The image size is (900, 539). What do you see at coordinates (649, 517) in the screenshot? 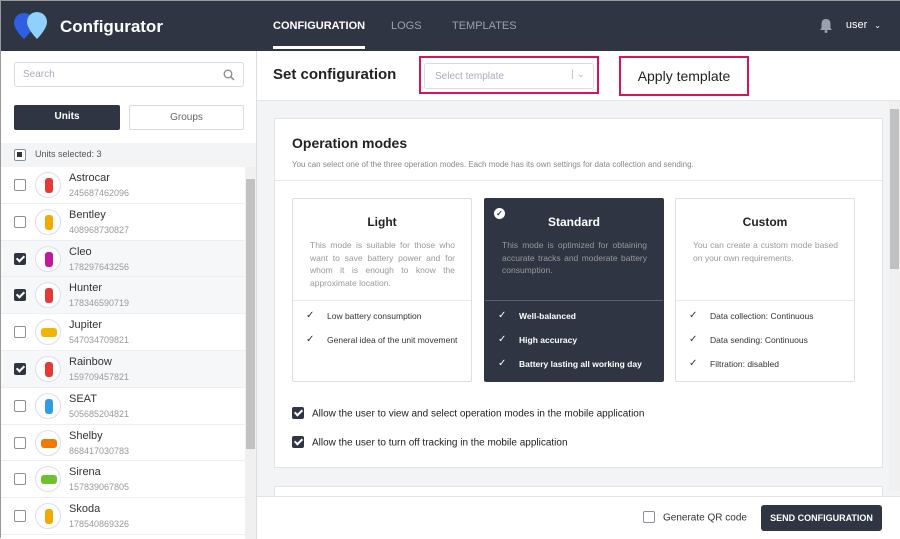
I see `qr-checkbox` at bounding box center [649, 517].